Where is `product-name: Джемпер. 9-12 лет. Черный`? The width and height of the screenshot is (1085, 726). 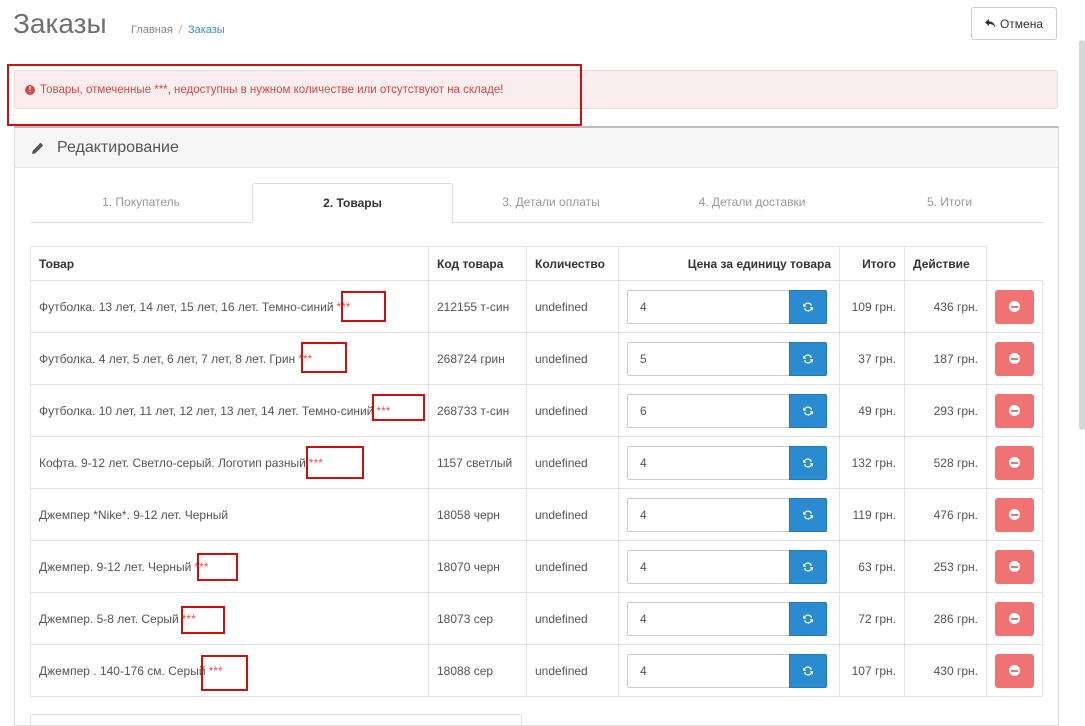
product-name: Джемпер. 9-12 лет. Черный is located at coordinates (115, 566).